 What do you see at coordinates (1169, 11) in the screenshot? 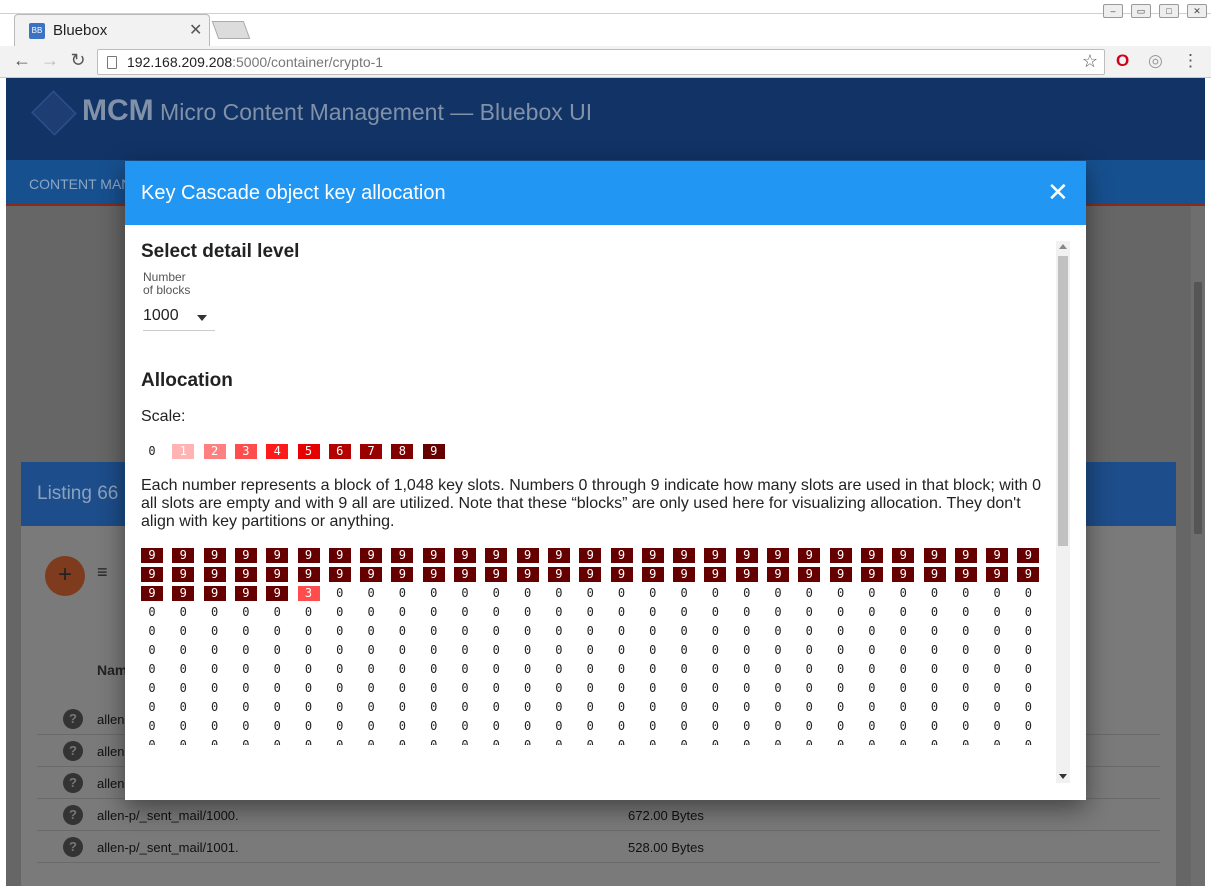
I see `maximize-icon: □` at bounding box center [1169, 11].